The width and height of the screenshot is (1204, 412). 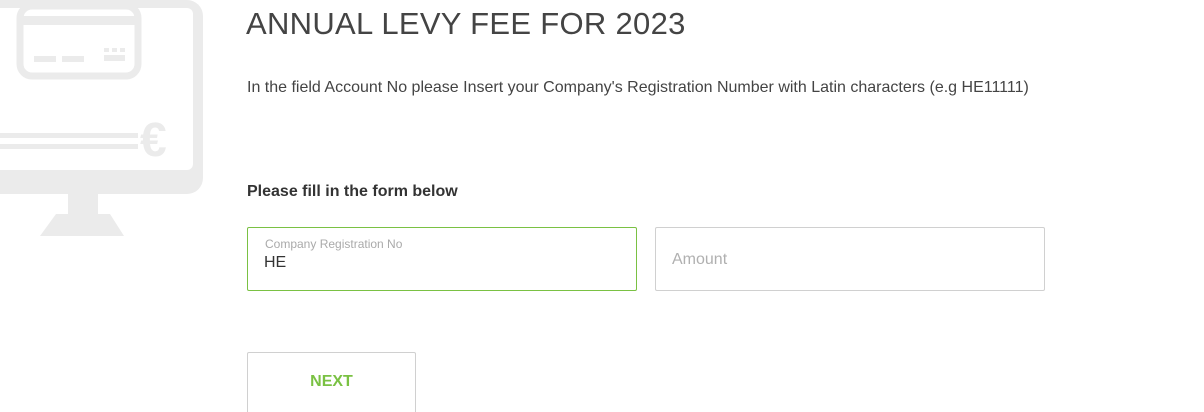 I want to click on form-heading: Please fill in the form below, so click(x=352, y=191).